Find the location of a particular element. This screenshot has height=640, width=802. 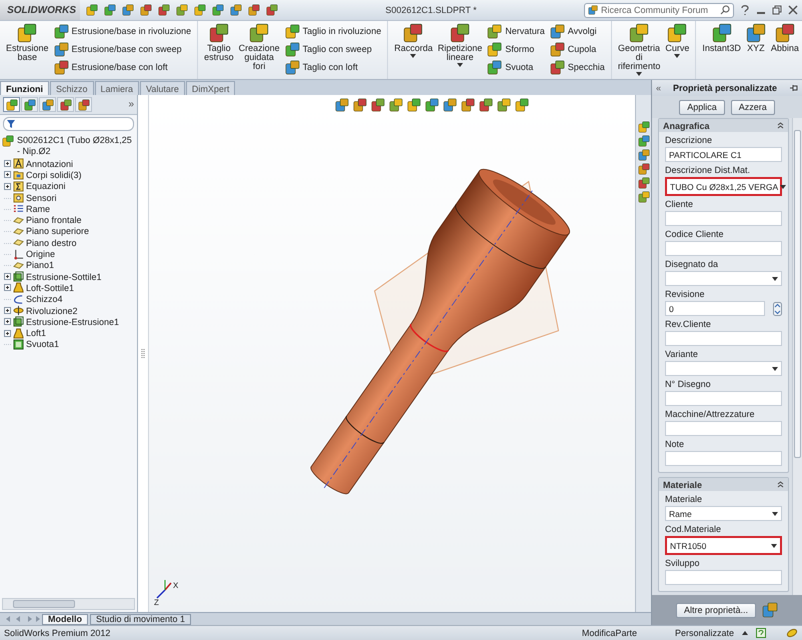

ribbon-button: Curve is located at coordinates (677, 40).